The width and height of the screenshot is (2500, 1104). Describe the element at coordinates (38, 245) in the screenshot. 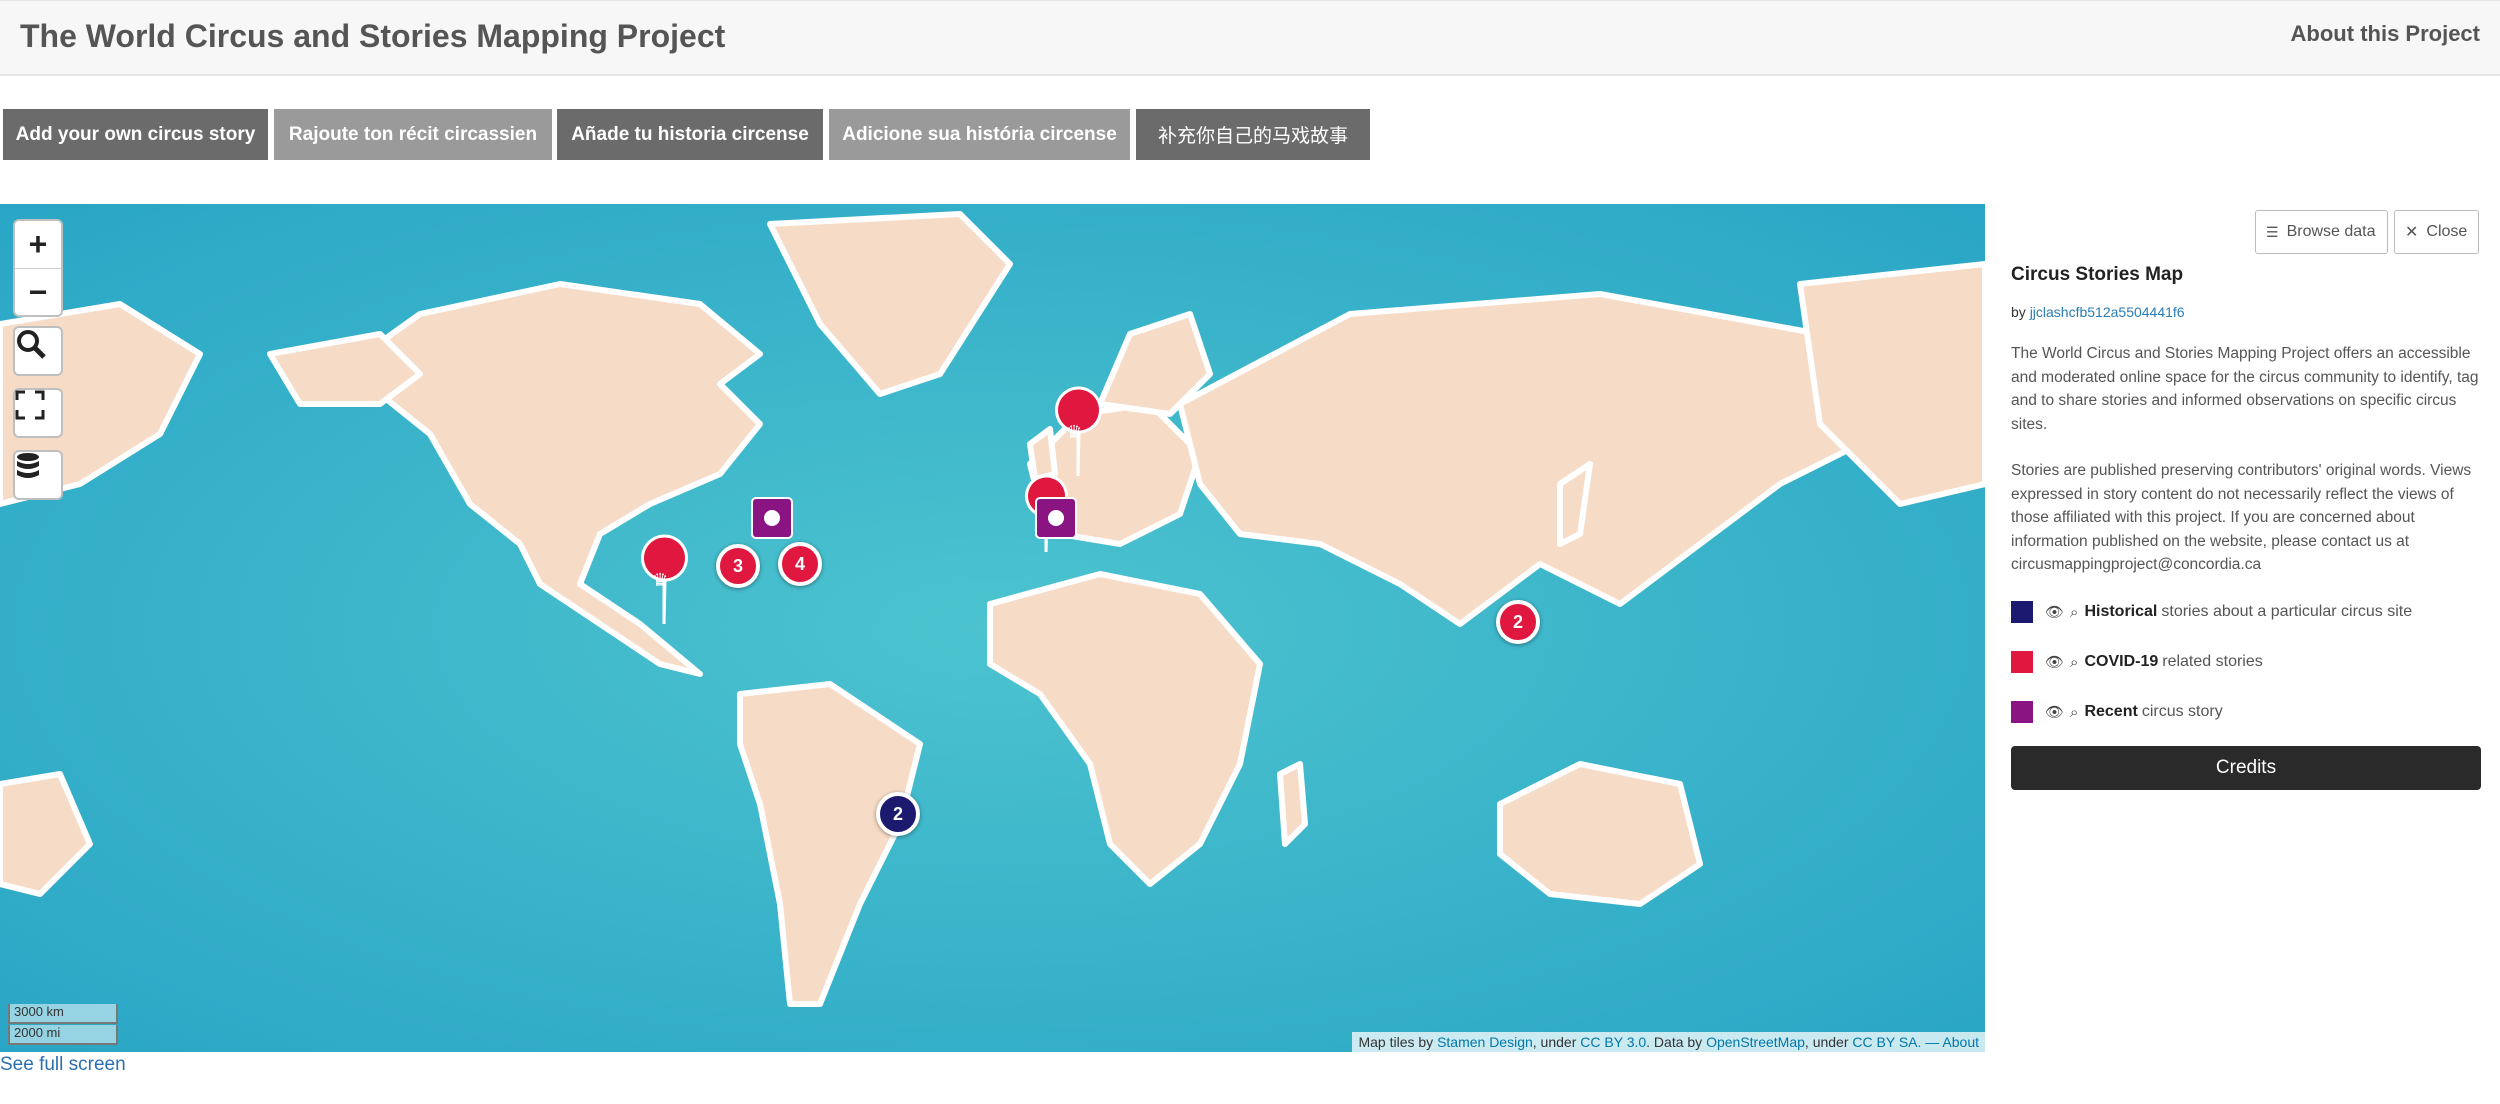

I see `zoom-in-button: +` at that location.